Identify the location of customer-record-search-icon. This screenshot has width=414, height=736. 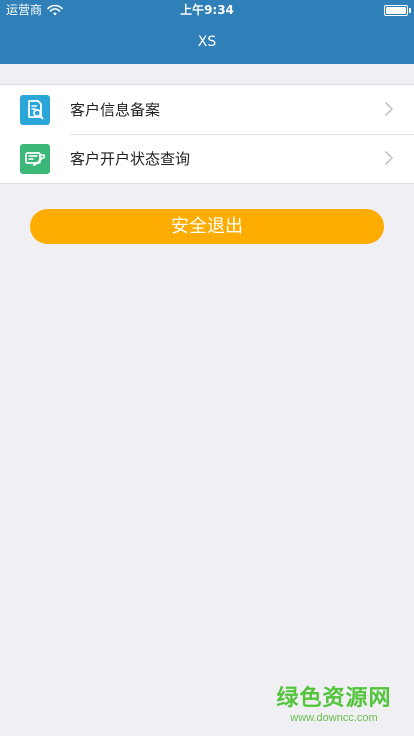
(35, 110).